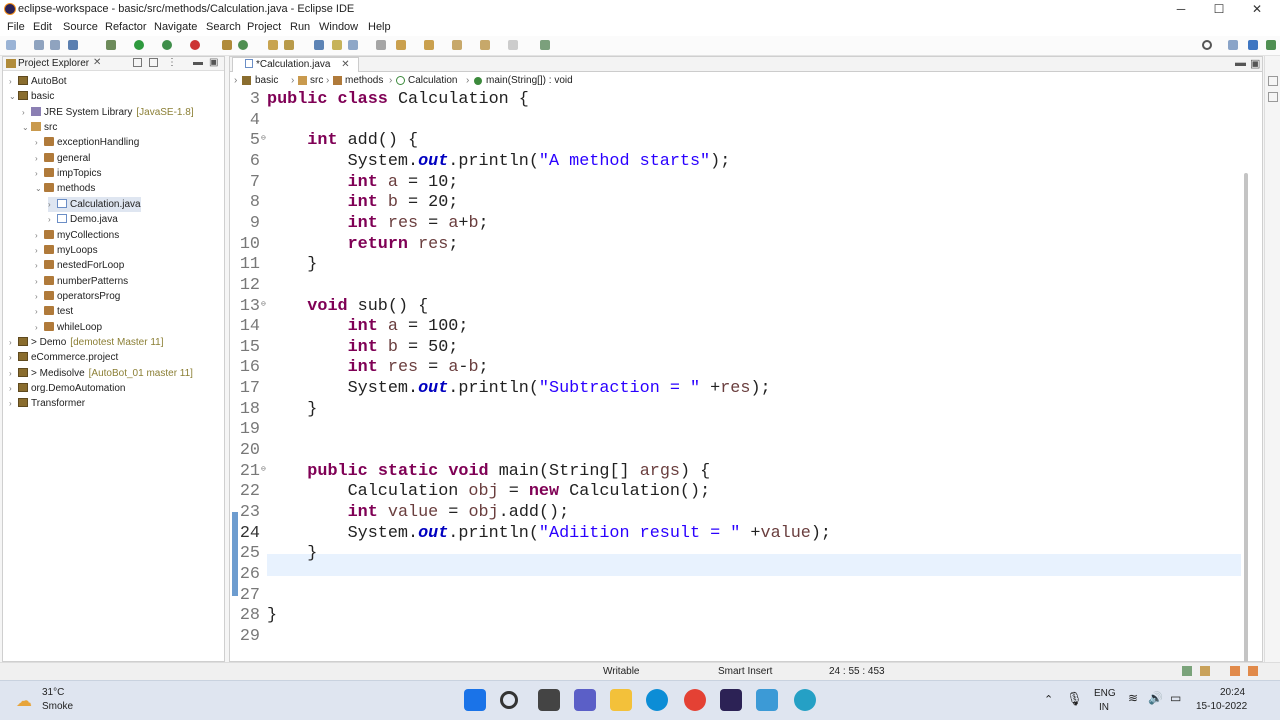 The image size is (1280, 720). What do you see at coordinates (289, 45) in the screenshot?
I see `search-tool-icon` at bounding box center [289, 45].